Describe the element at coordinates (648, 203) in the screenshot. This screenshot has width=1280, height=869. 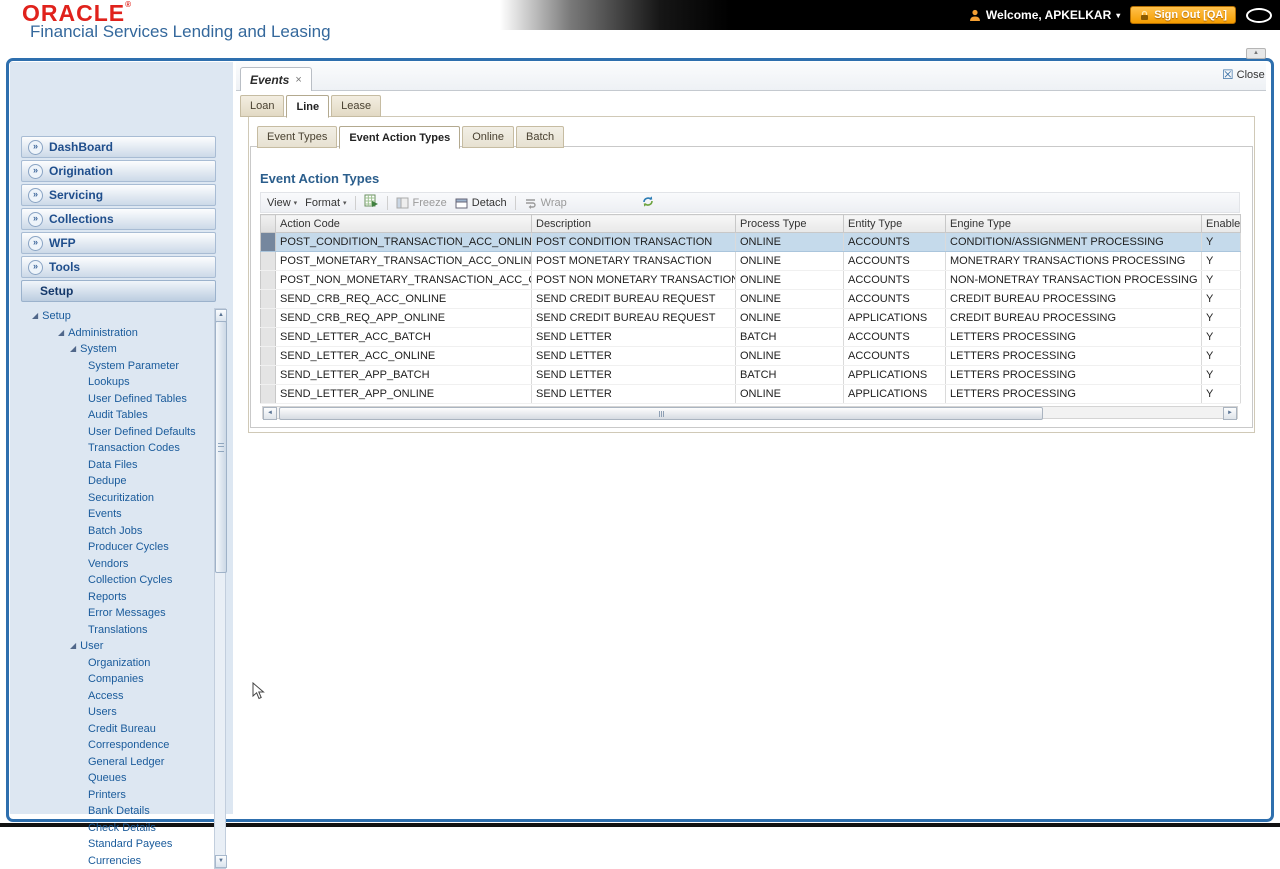
I see `refresh-icon` at that location.